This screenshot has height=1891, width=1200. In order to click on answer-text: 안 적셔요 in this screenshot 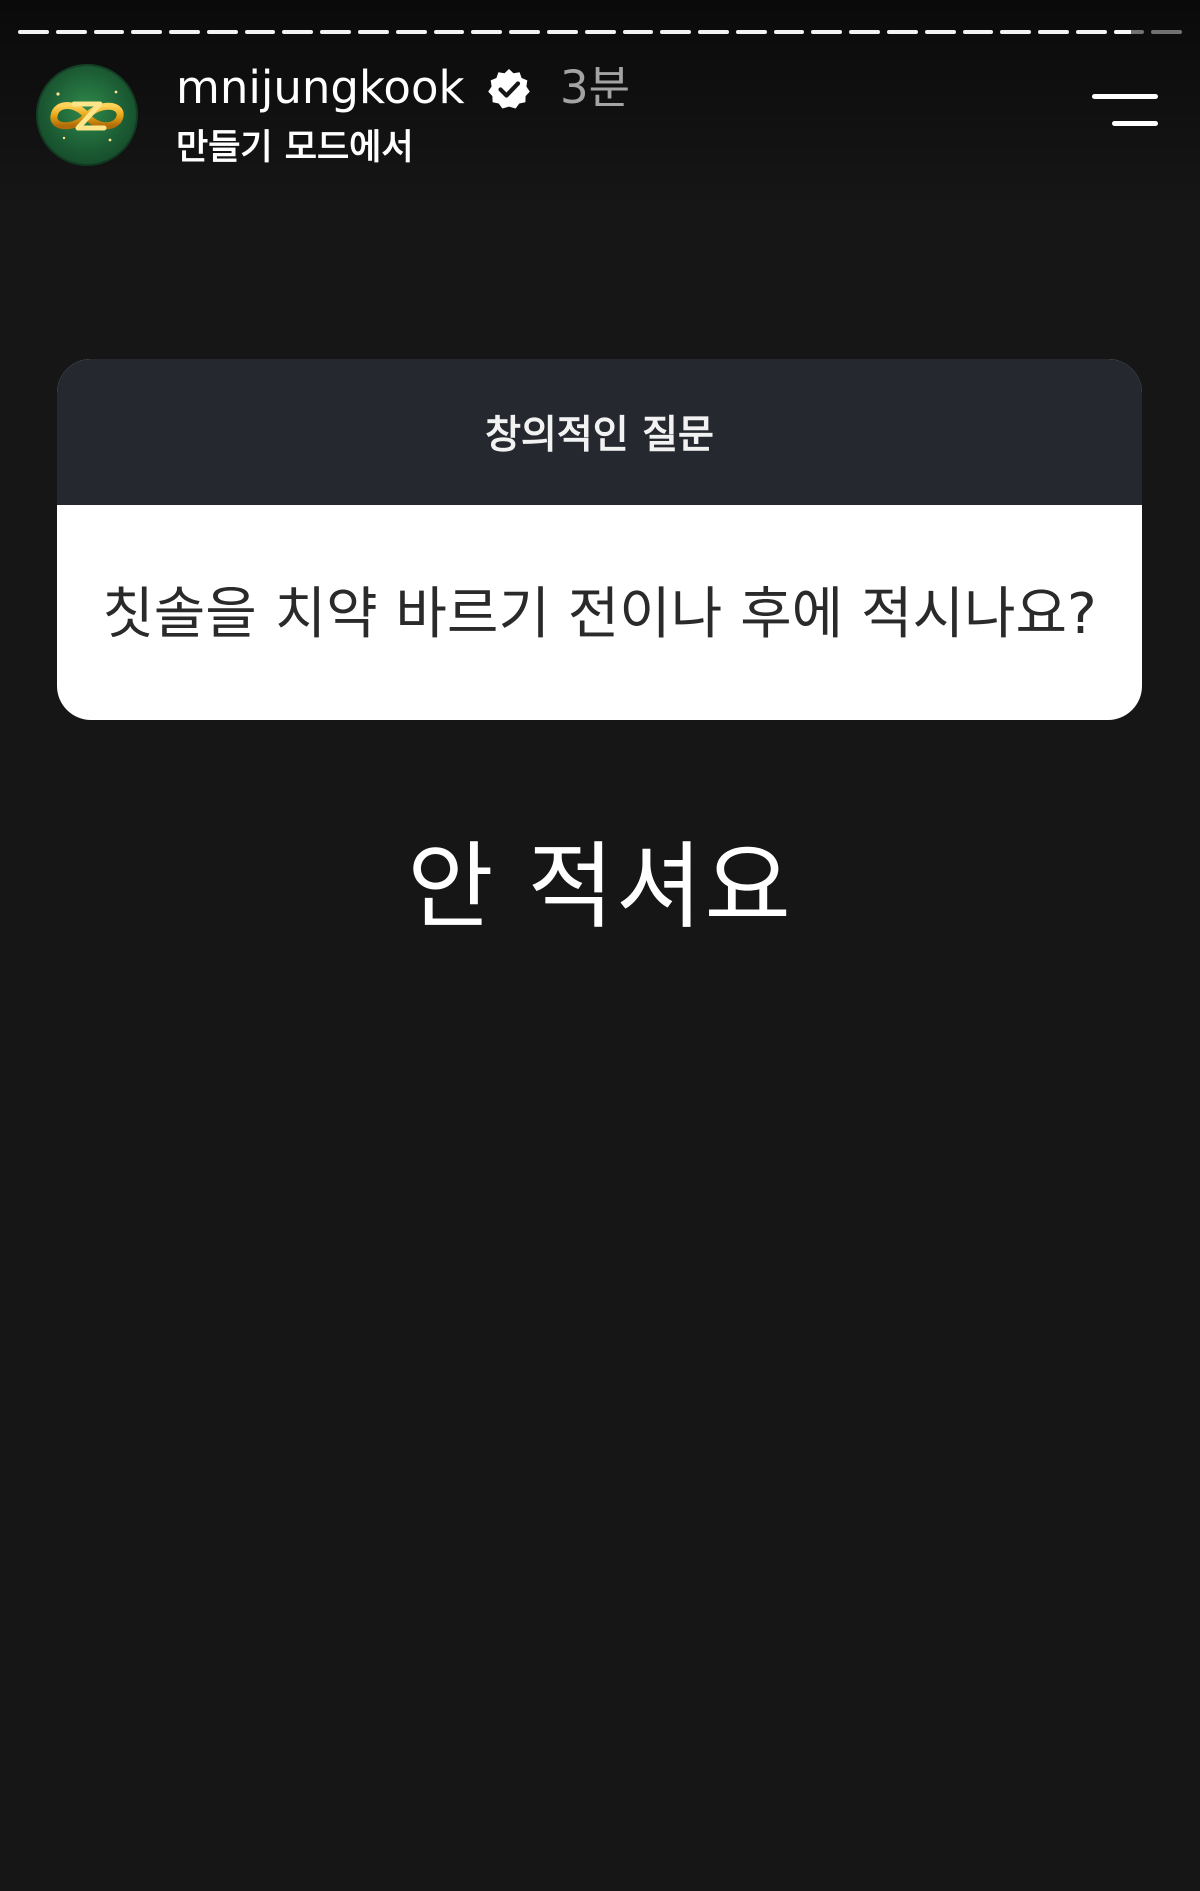, I will do `click(600, 887)`.